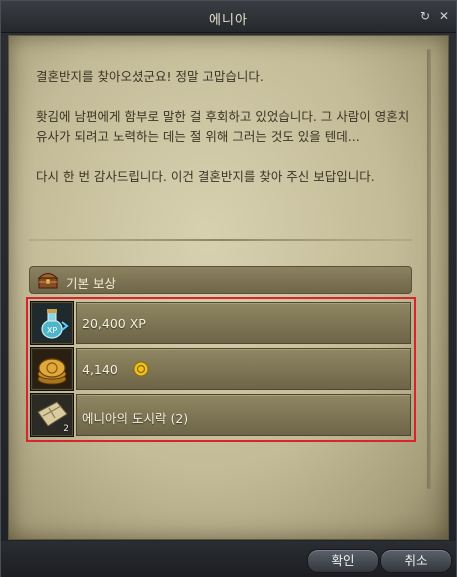  Describe the element at coordinates (100, 369) in the screenshot. I see `reward-kinah-text: 4,140` at that location.